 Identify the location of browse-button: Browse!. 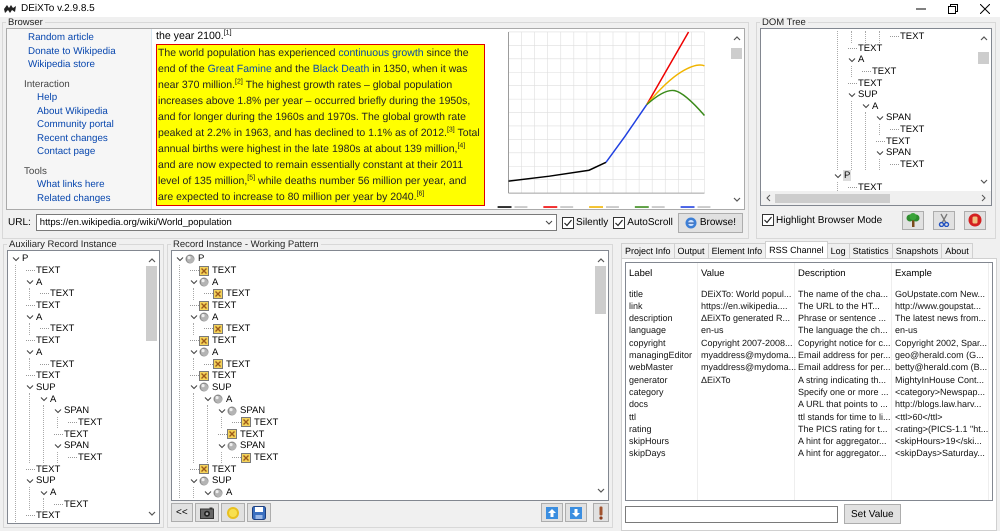
(710, 222).